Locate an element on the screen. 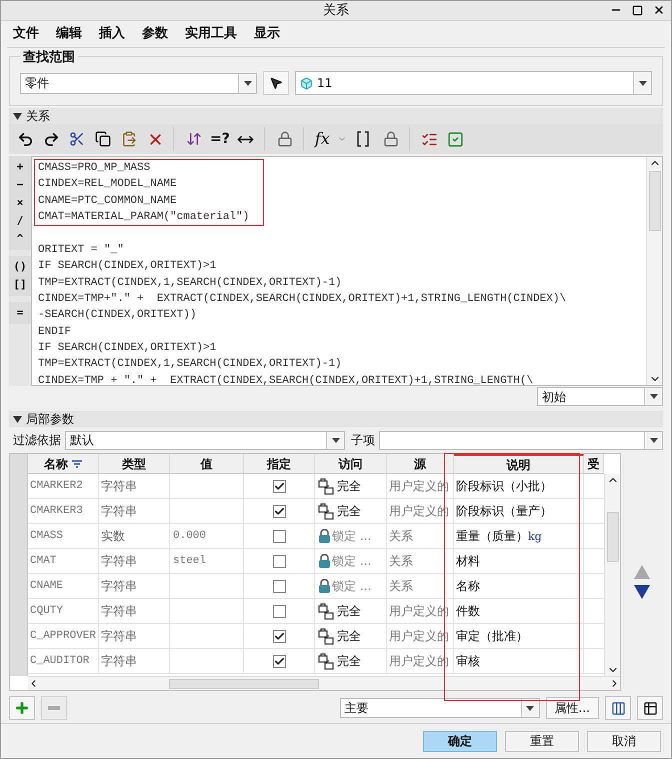 Image resolution: width=672 pixels, height=759 pixels. column-header: 指定 is located at coordinates (279, 463).